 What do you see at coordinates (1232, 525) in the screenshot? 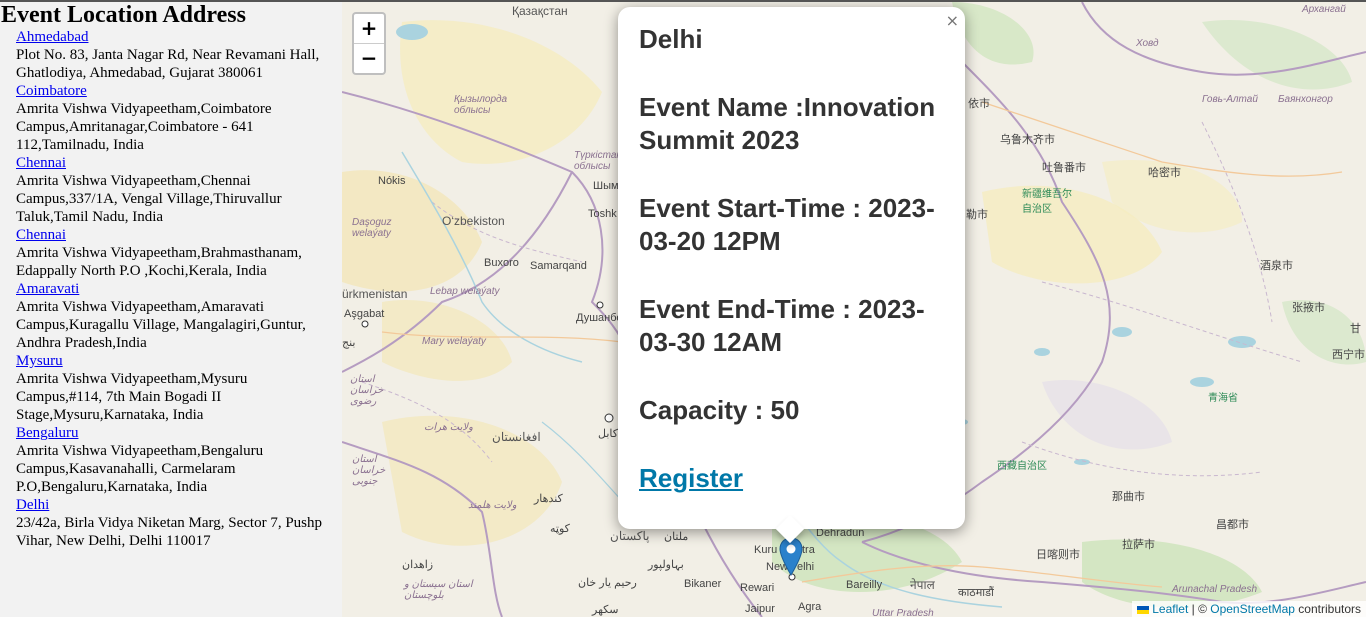
I see `map-label: 昌都市` at bounding box center [1232, 525].